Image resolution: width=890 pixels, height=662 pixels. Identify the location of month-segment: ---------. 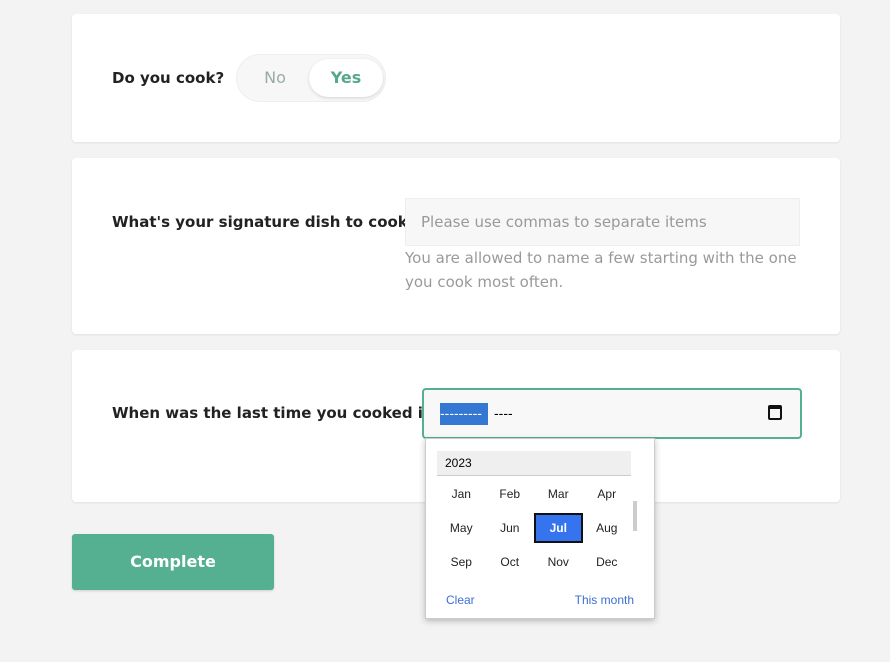
(464, 414).